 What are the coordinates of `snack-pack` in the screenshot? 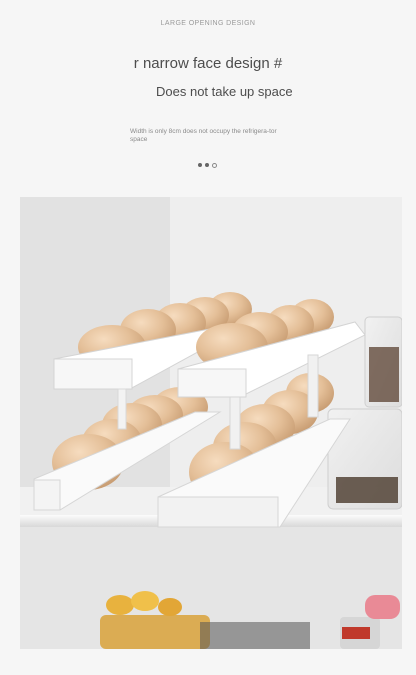 It's located at (155, 632).